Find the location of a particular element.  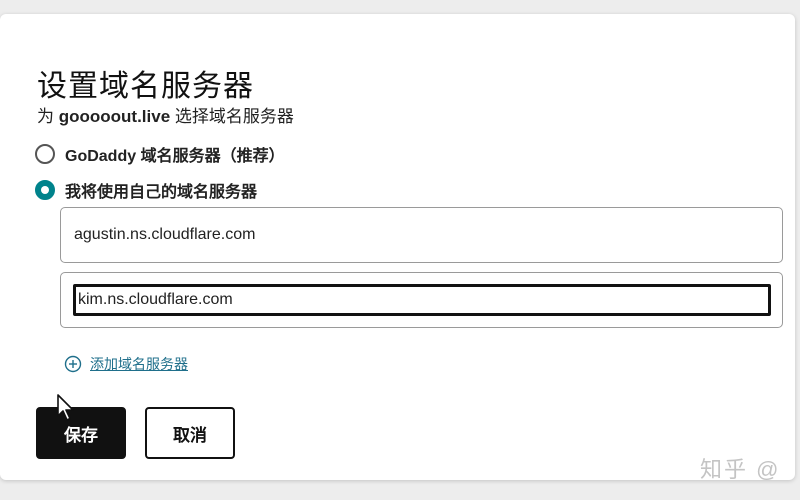

watermark: 知乎 @ is located at coordinates (740, 469).